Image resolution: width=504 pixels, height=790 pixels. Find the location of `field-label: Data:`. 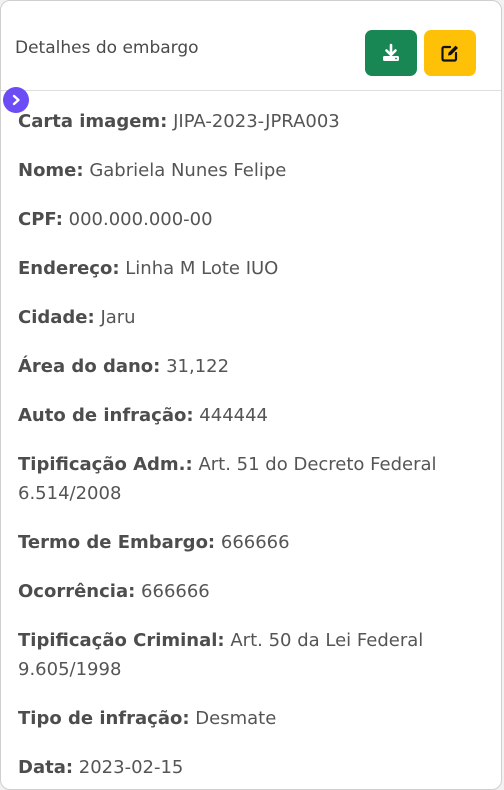

field-label: Data: is located at coordinates (46, 767).